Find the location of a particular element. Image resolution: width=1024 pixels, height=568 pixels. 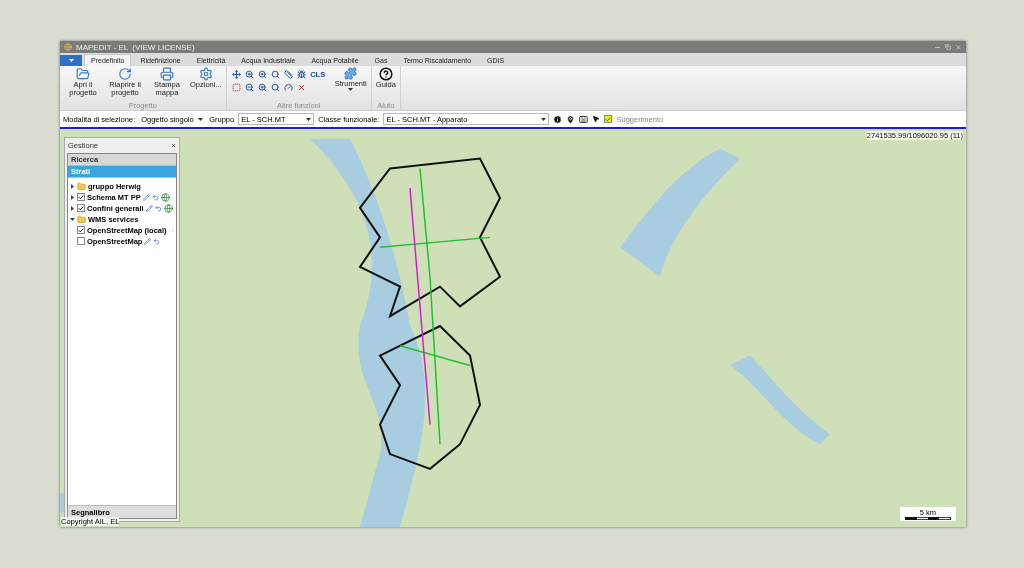

selection-icon is located at coordinates (236, 87).